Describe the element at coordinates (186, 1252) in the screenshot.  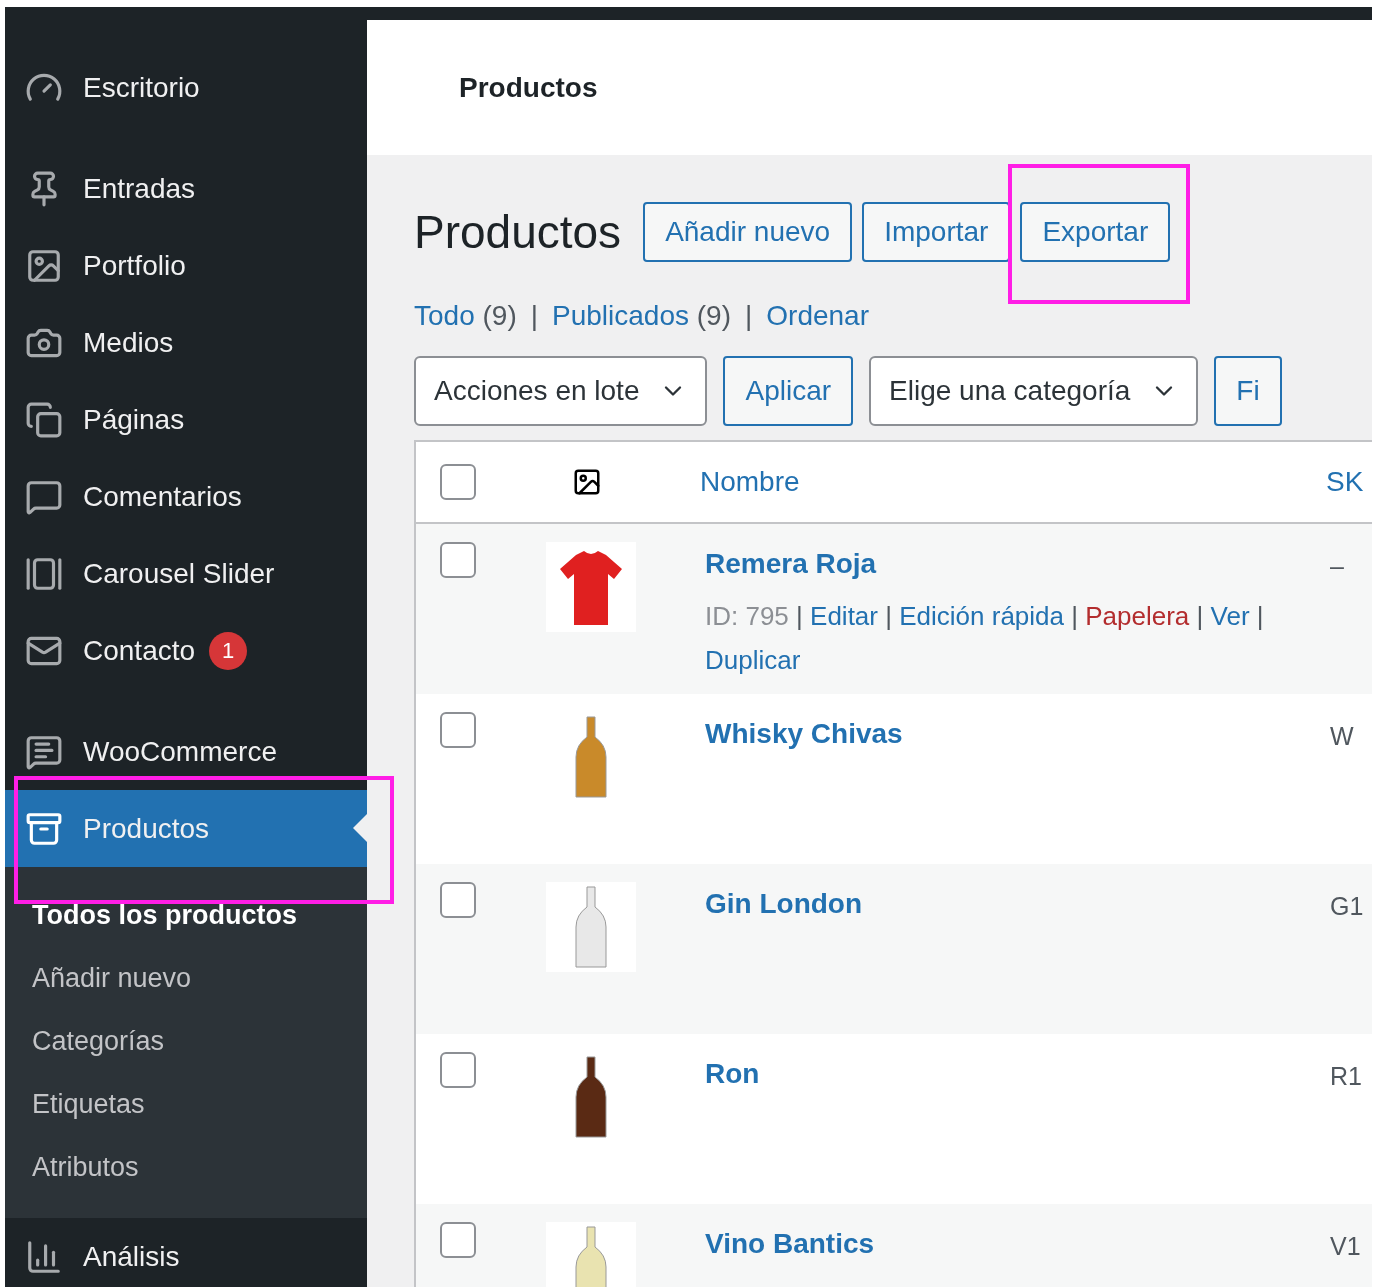
I see `menu-item: Análisis` at that location.